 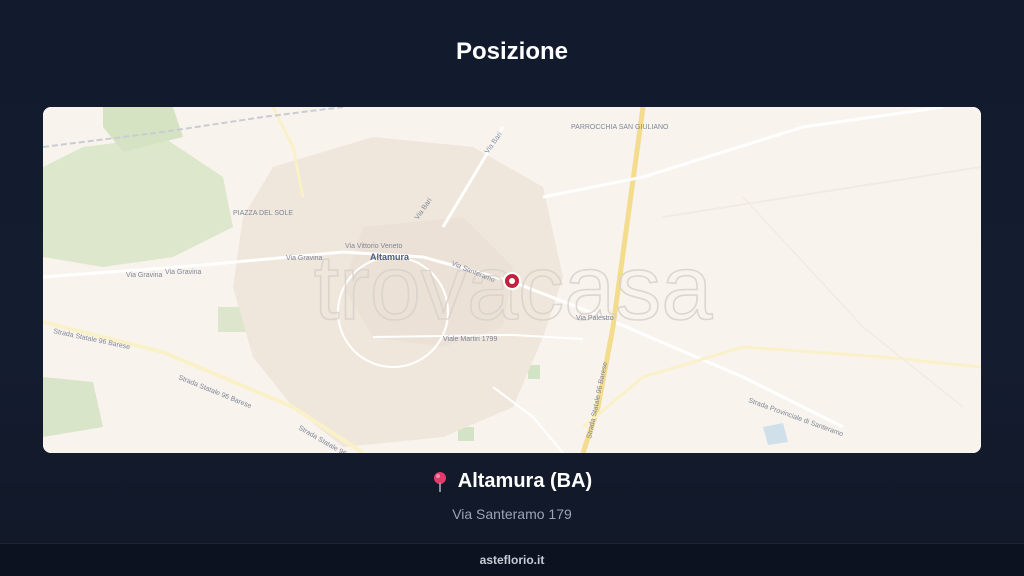 What do you see at coordinates (595, 318) in the screenshot?
I see `road-label: Via Palestro` at bounding box center [595, 318].